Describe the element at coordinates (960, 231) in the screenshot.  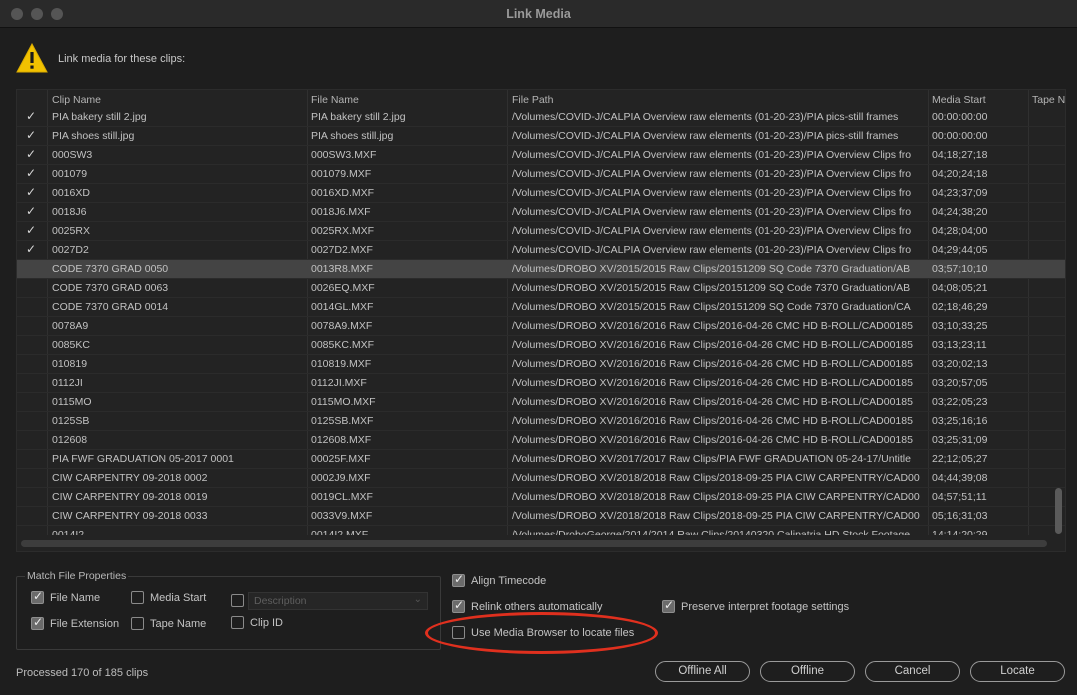
I see `media-start-cell: 04;28;04;00` at that location.